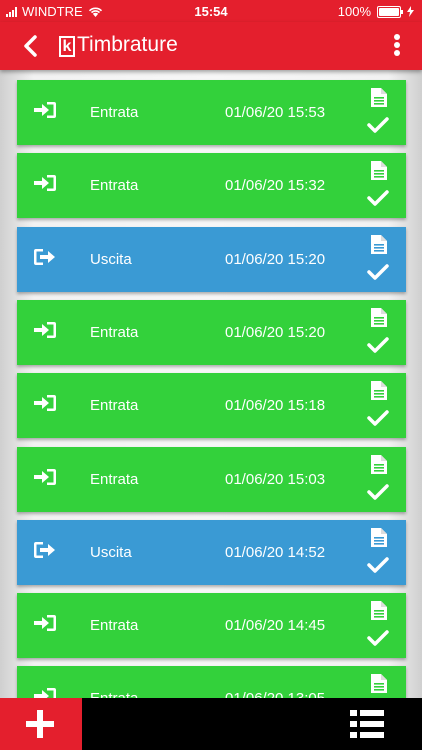 This screenshot has height=750, width=422. What do you see at coordinates (410, 11) in the screenshot?
I see `charging-icon` at bounding box center [410, 11].